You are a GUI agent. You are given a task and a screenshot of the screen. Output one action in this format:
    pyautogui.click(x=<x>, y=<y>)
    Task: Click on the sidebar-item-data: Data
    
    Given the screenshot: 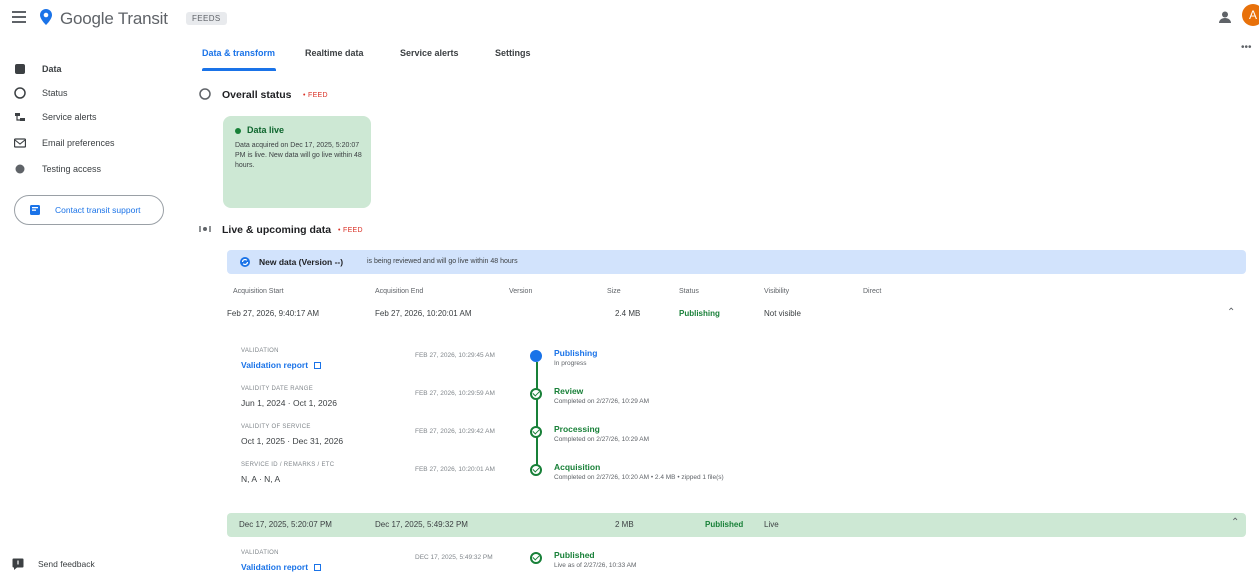 What is the action you would take?
    pyautogui.click(x=95, y=69)
    